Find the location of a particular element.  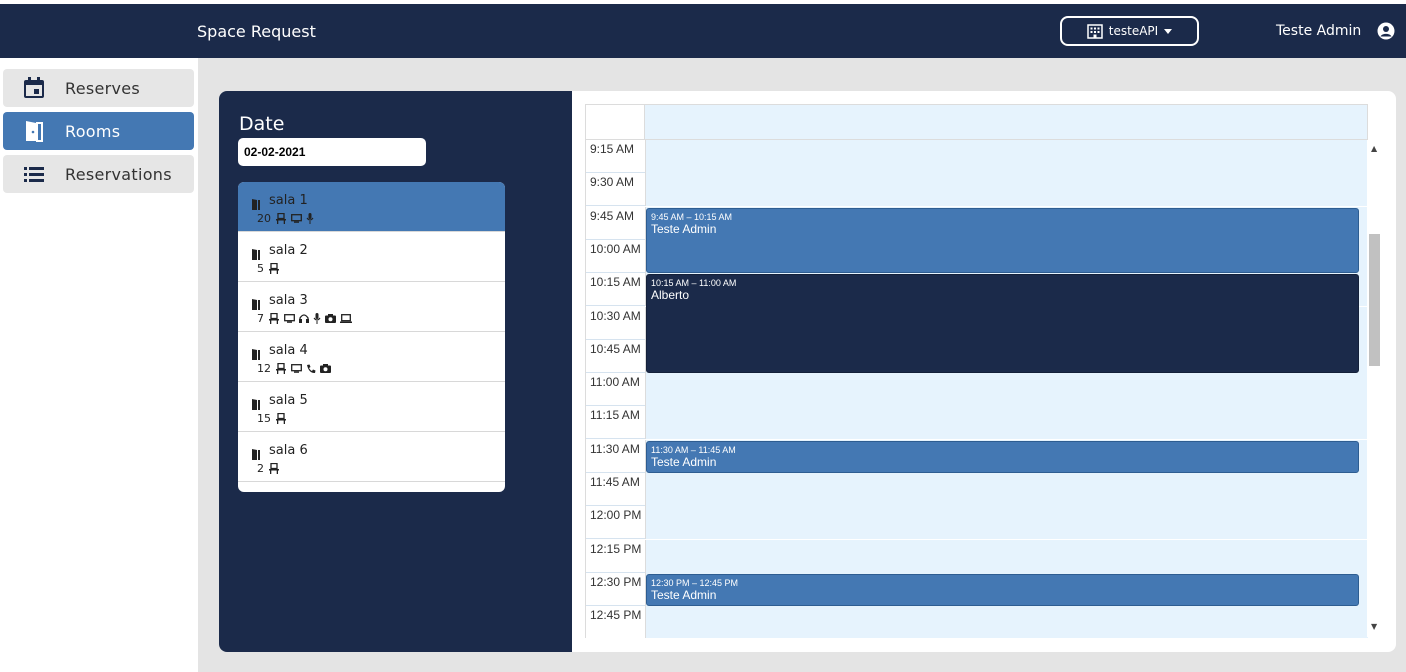

room-item-sala-4: sala 4 12 is located at coordinates (371, 357).